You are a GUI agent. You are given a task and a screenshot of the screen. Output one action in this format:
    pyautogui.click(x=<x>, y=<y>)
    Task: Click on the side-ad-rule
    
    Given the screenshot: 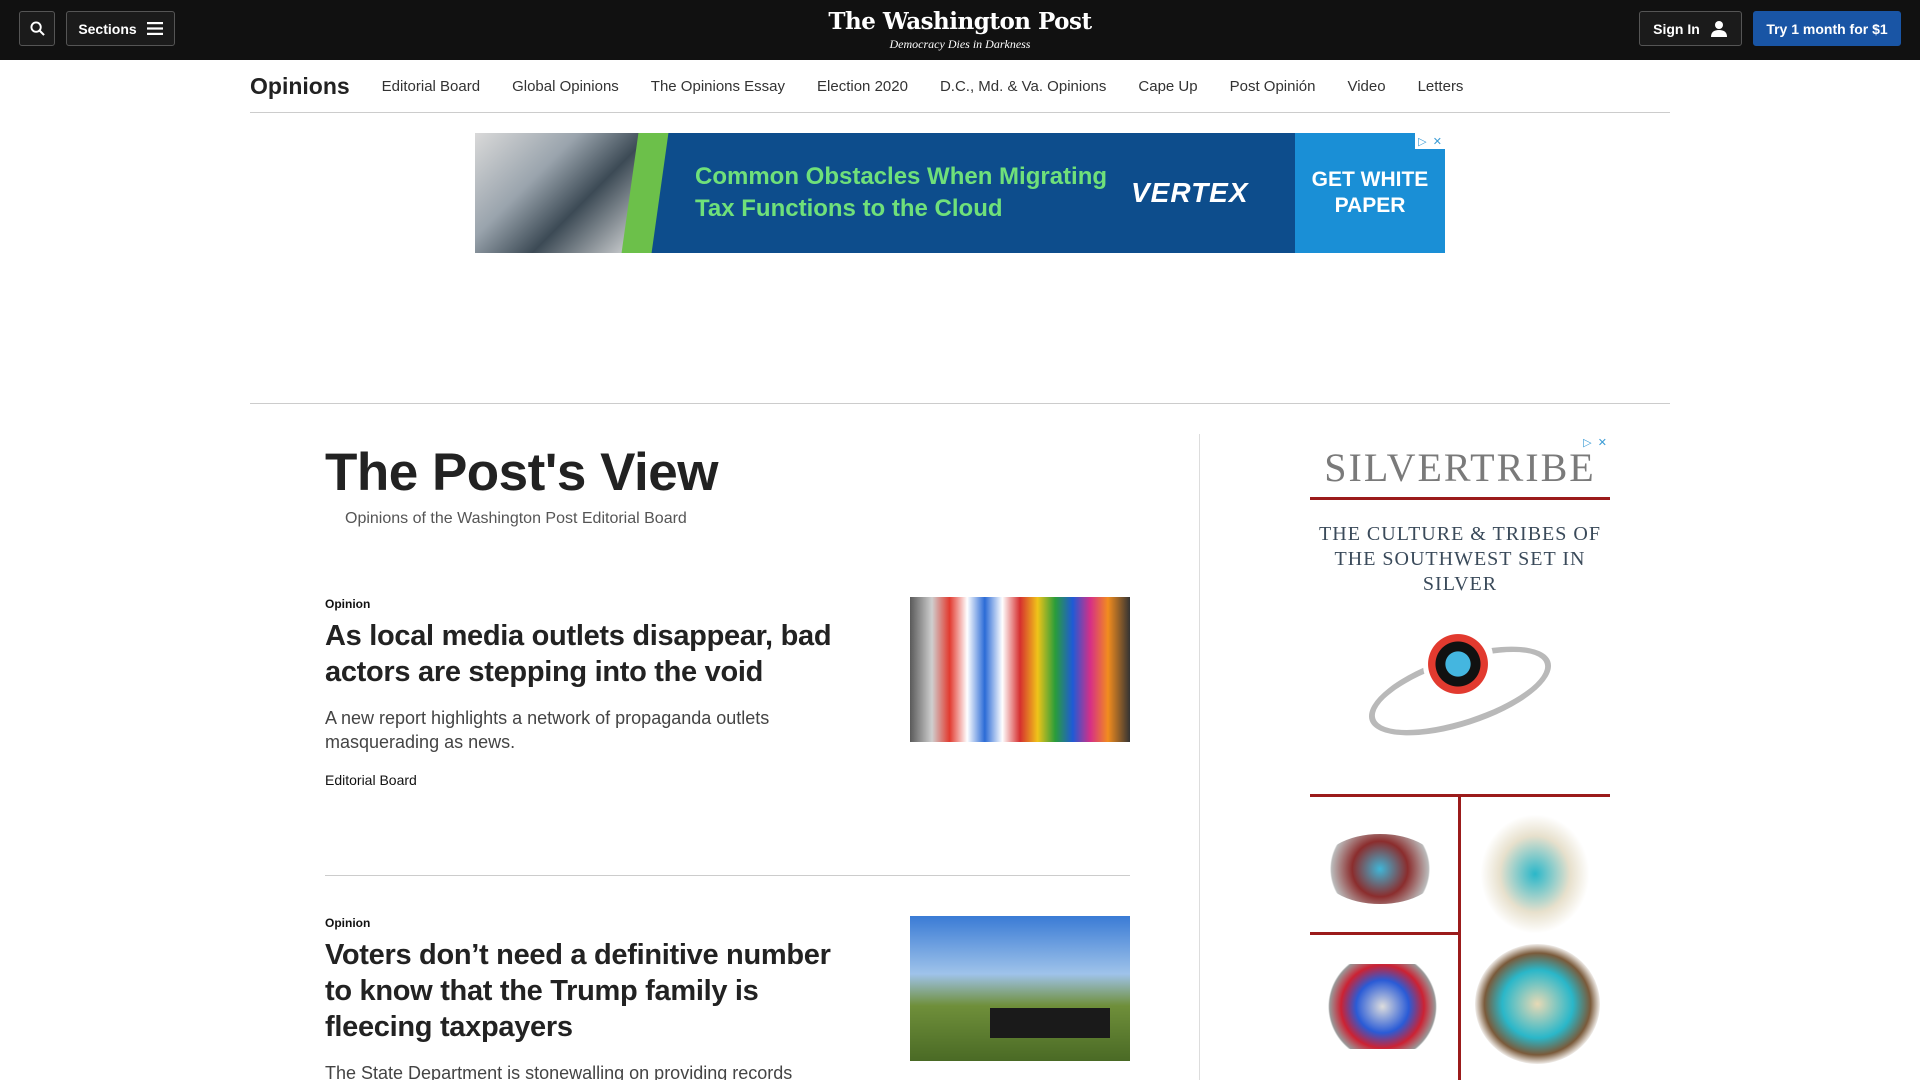 What is the action you would take?
    pyautogui.click(x=1460, y=498)
    